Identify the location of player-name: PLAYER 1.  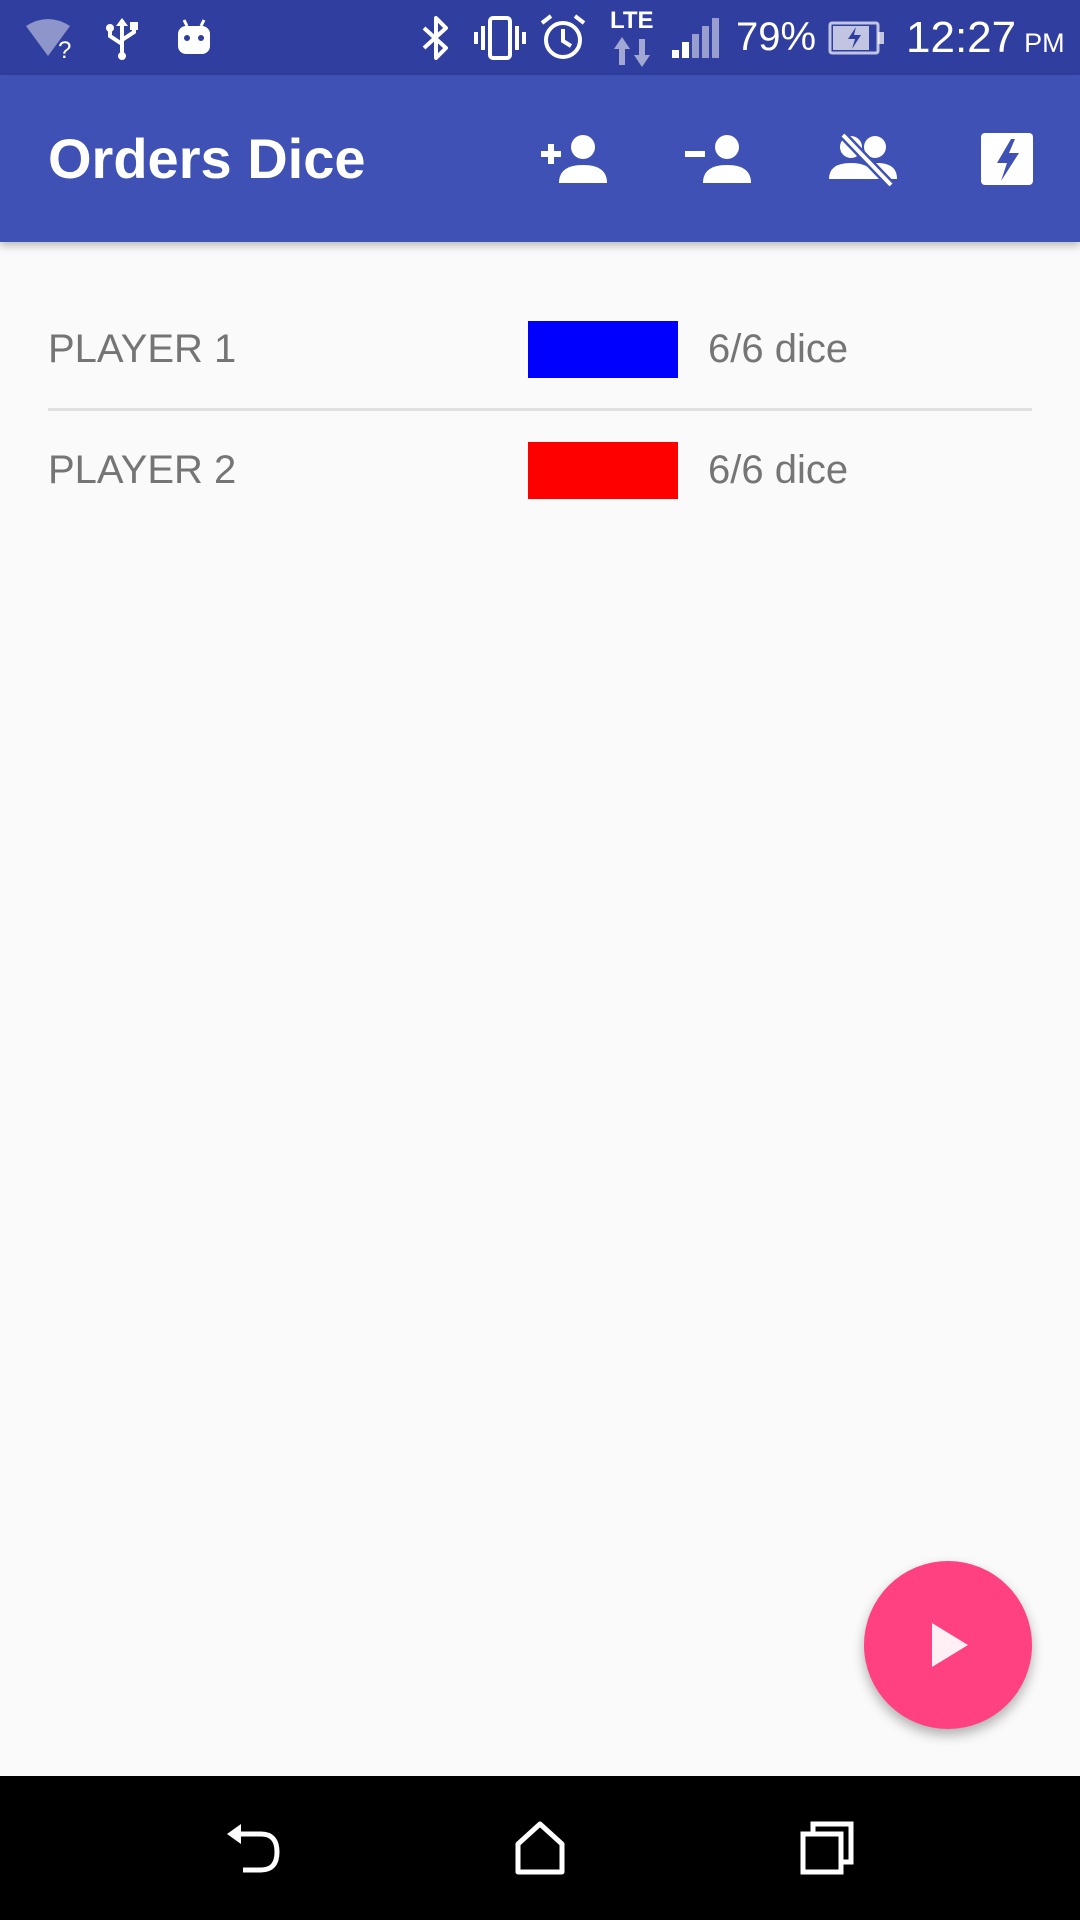
(142, 349).